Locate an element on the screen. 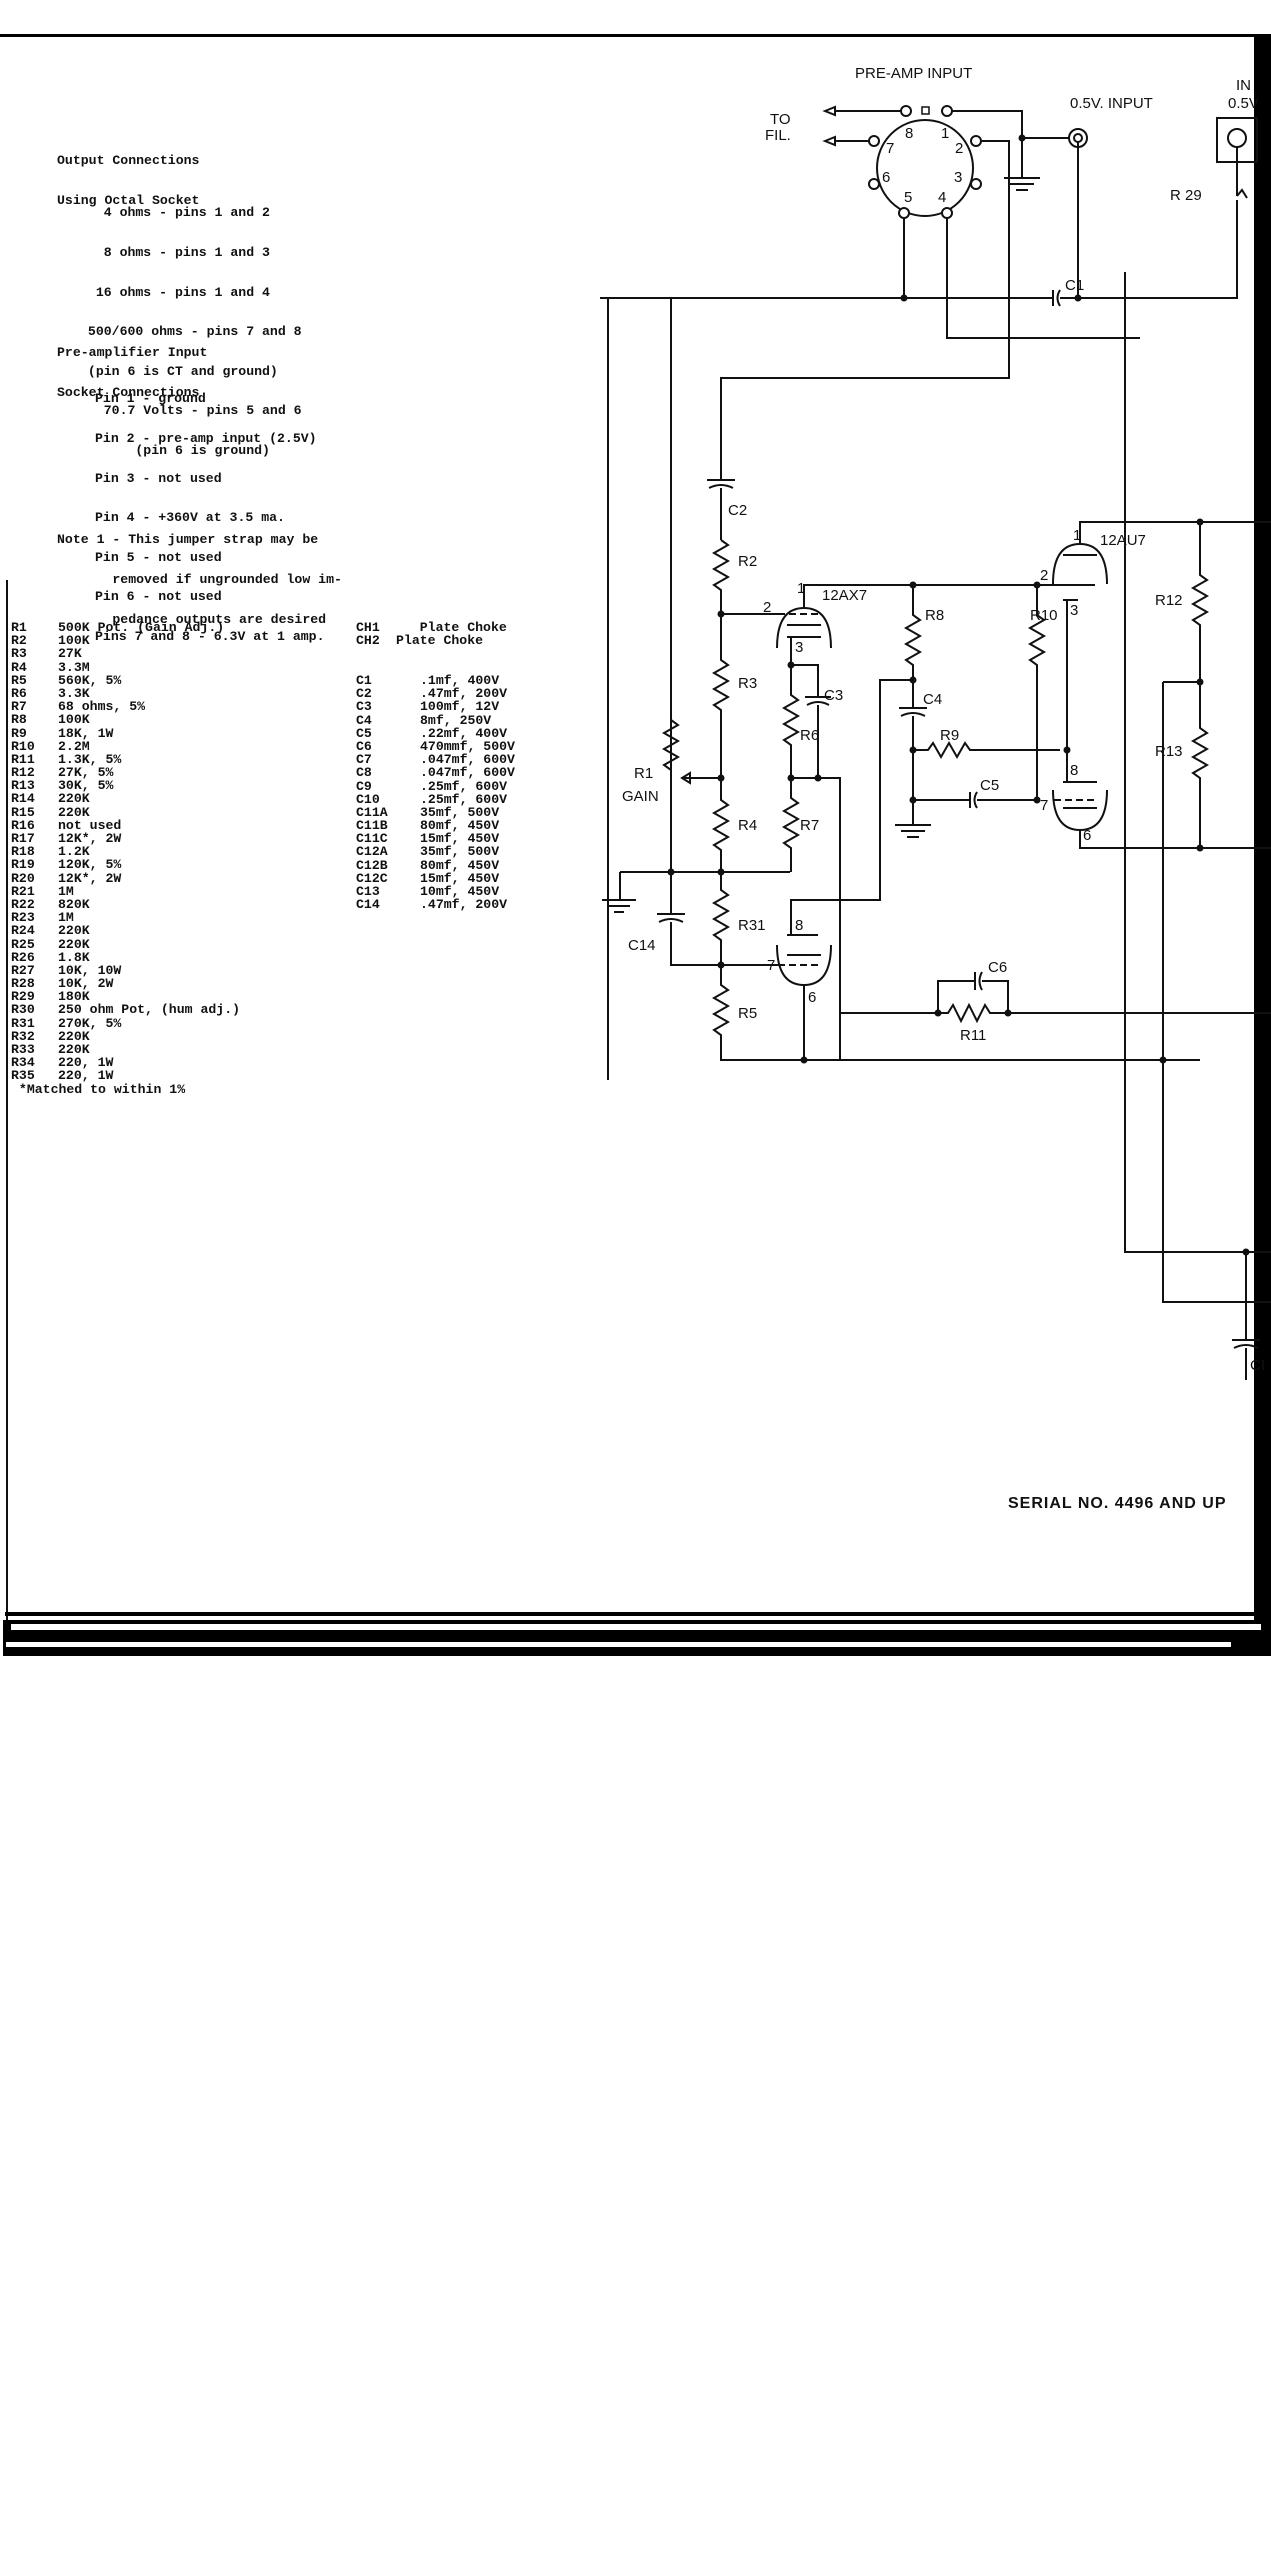 This screenshot has width=1271, height=2550. r3-label: R3 is located at coordinates (747, 683).